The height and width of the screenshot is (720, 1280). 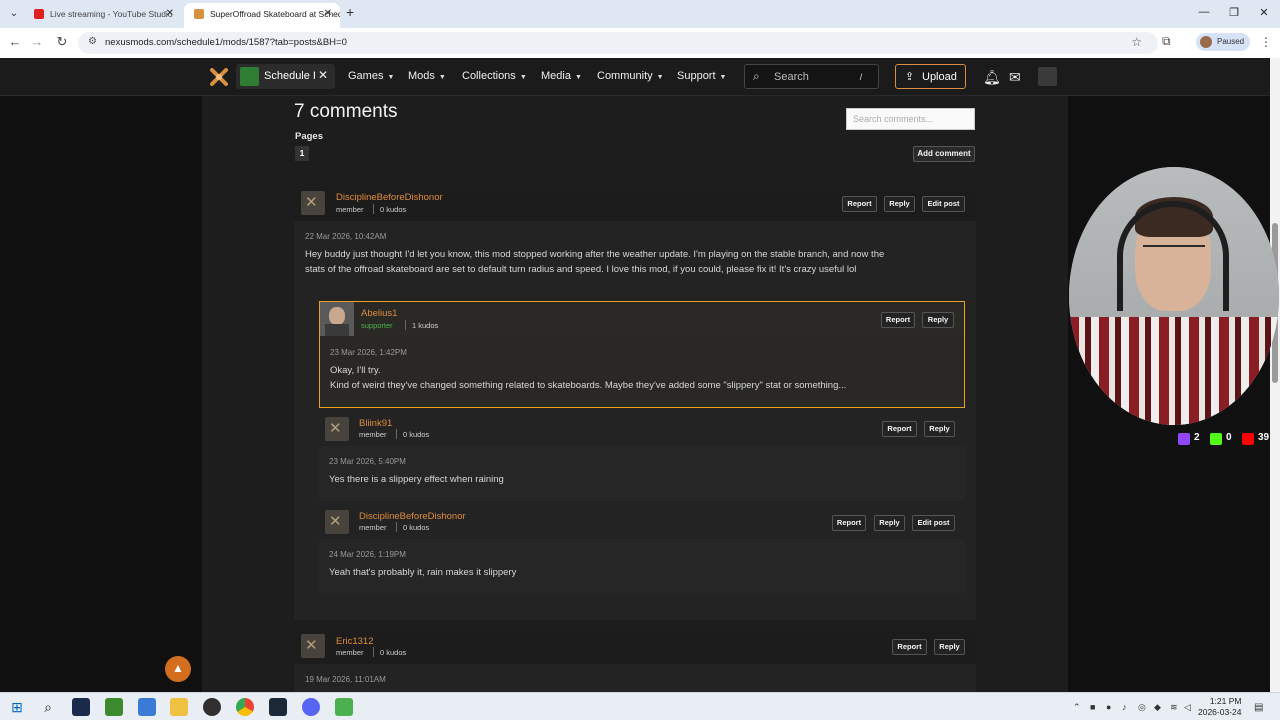 I want to click on menu-mods: Mods ▼, so click(x=427, y=76).